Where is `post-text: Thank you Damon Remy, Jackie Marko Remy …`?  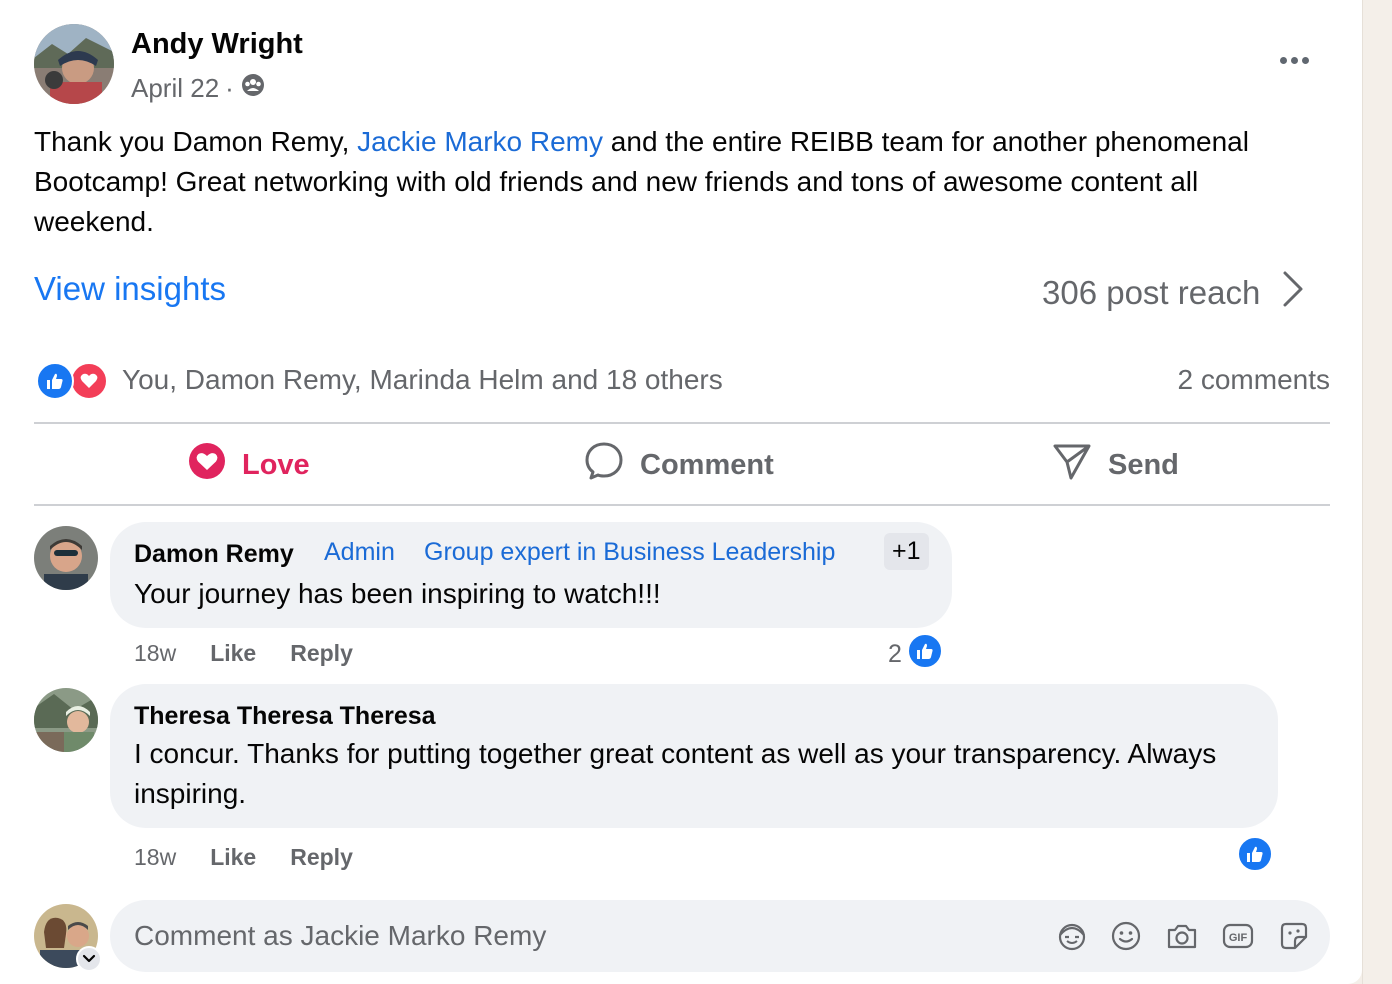 post-text: Thank you Damon Remy, Jackie Marko Remy … is located at coordinates (659, 182).